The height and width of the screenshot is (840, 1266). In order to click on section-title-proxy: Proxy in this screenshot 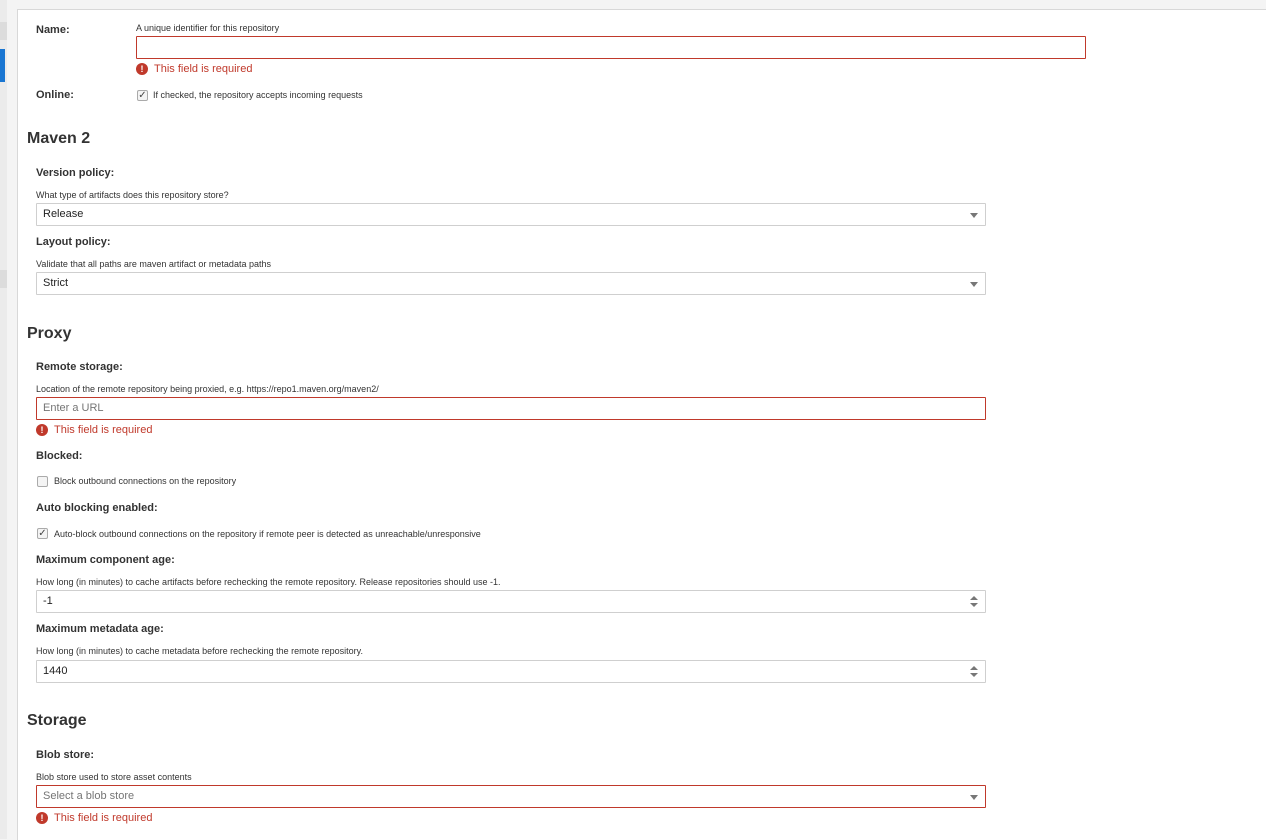, I will do `click(49, 333)`.